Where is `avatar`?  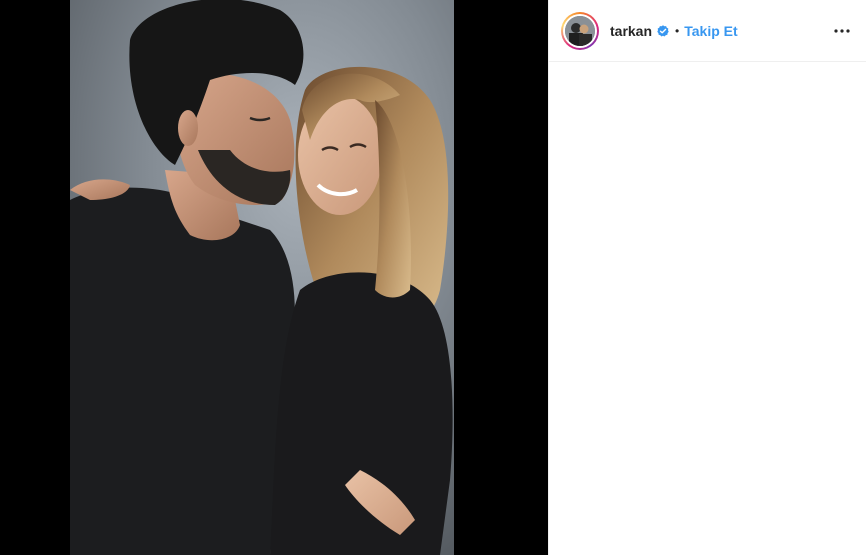 avatar is located at coordinates (580, 30).